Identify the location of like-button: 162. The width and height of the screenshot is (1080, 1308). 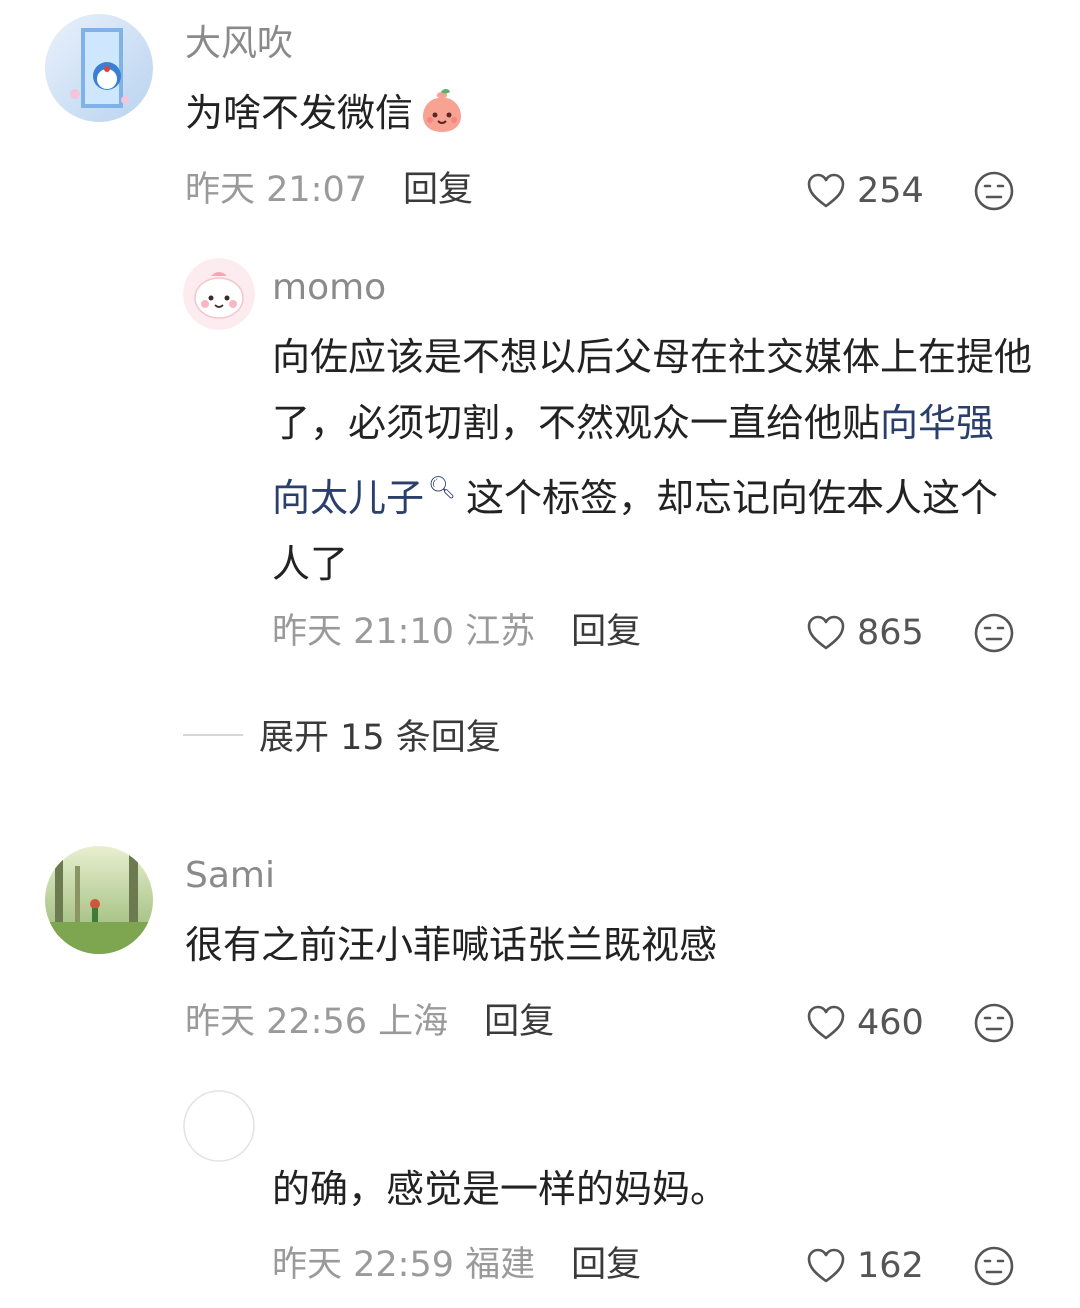
(864, 1266).